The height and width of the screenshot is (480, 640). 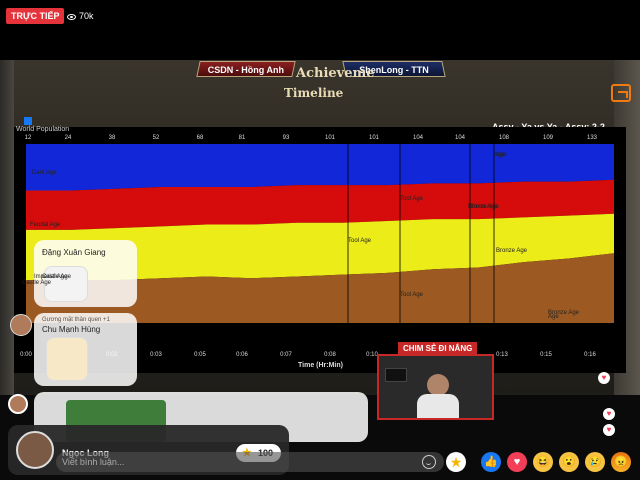 I want to click on live-badge: TRỰC TIẾP, so click(x=35, y=16).